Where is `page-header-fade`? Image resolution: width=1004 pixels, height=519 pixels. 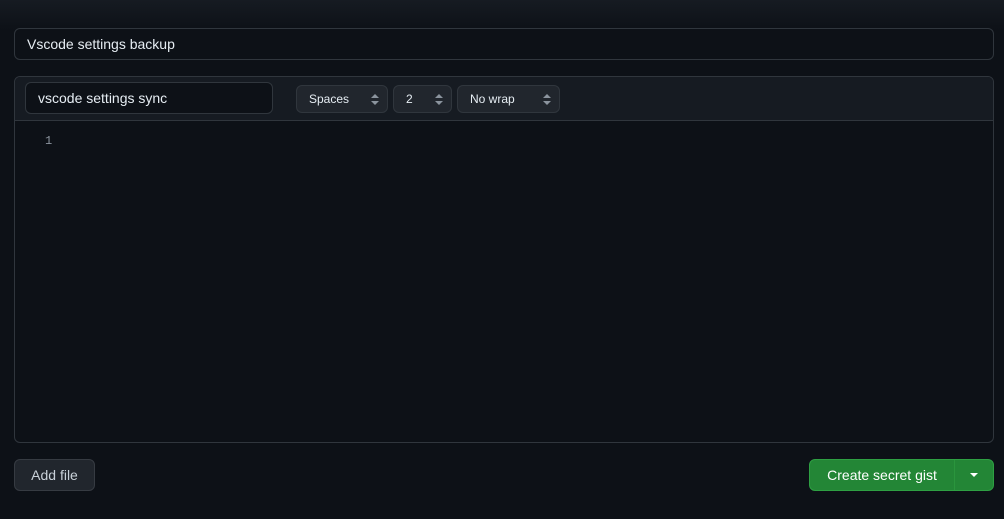
page-header-fade is located at coordinates (502, 15).